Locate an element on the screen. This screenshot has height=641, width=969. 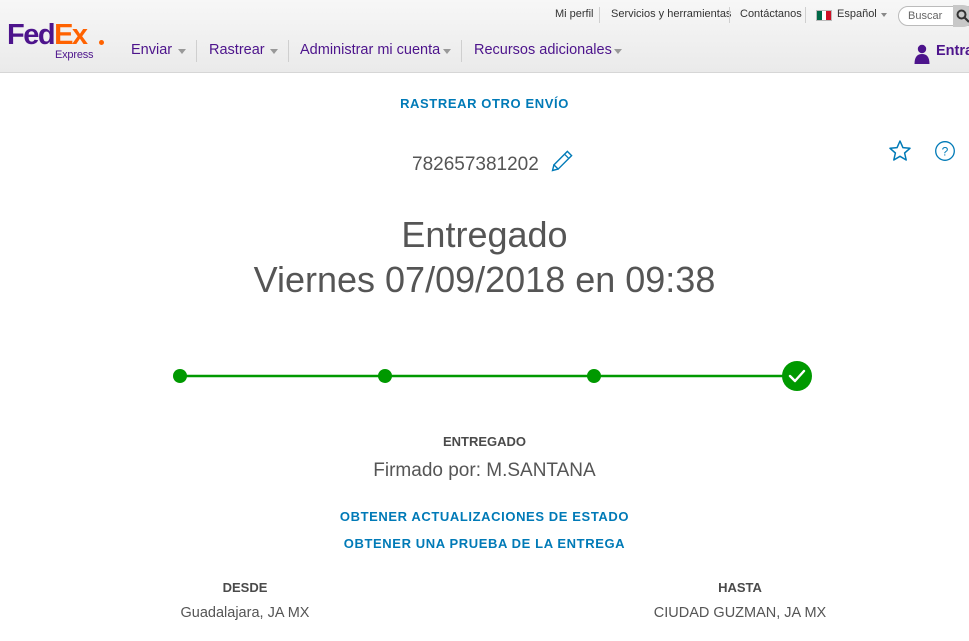
status-label: ENTREGADO is located at coordinates (484, 441).